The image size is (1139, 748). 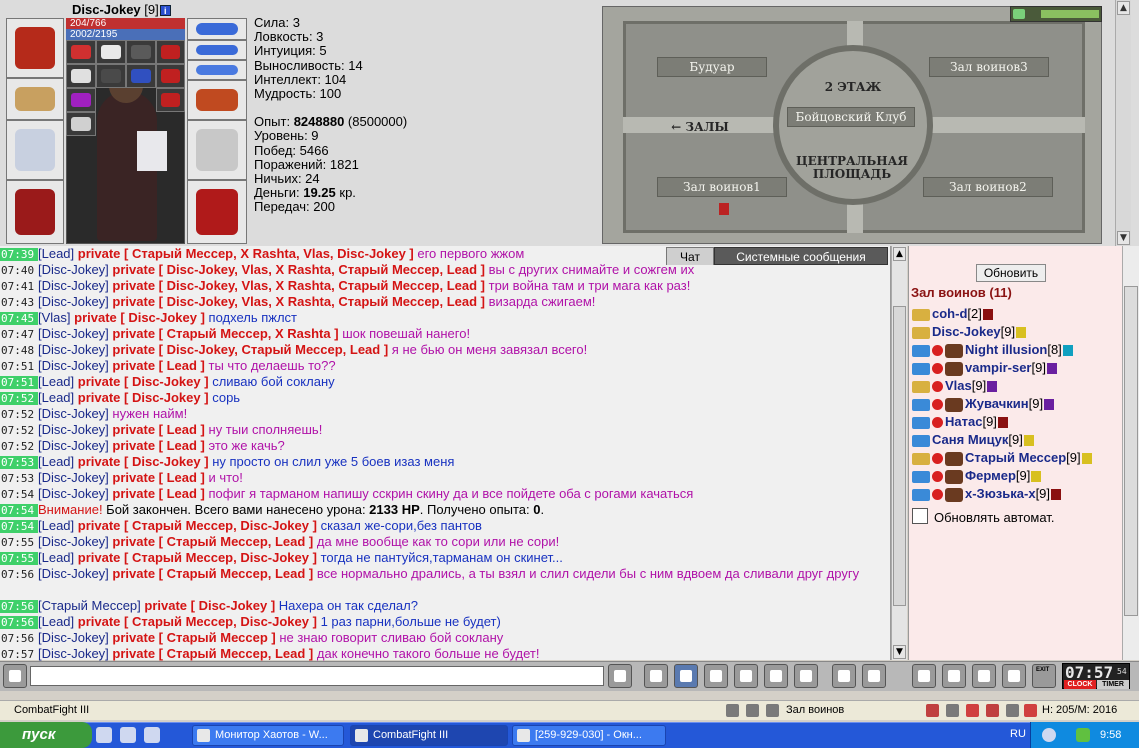 I want to click on message-time: 07:43, so click(x=19, y=302).